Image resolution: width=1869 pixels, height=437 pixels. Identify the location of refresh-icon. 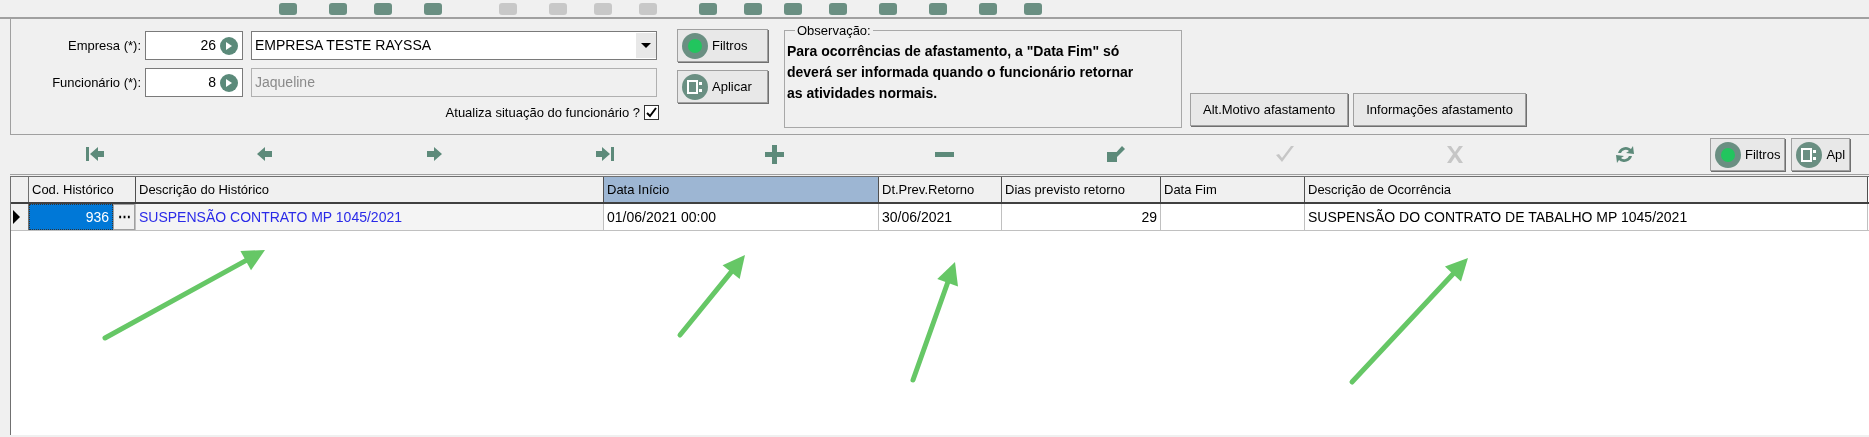
(1625, 154).